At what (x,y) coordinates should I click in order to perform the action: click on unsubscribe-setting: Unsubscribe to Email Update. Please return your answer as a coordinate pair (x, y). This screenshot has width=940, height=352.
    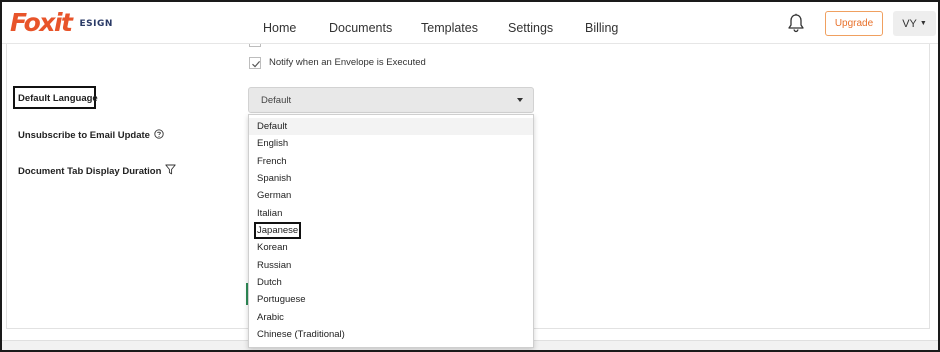
    Looking at the image, I should click on (91, 135).